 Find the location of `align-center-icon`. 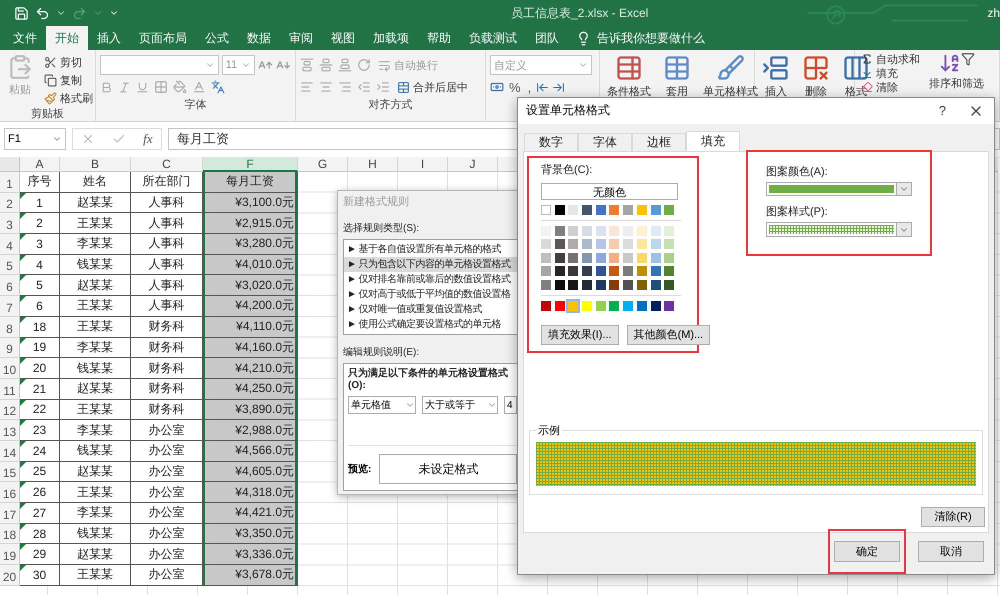

align-center-icon is located at coordinates (326, 87).